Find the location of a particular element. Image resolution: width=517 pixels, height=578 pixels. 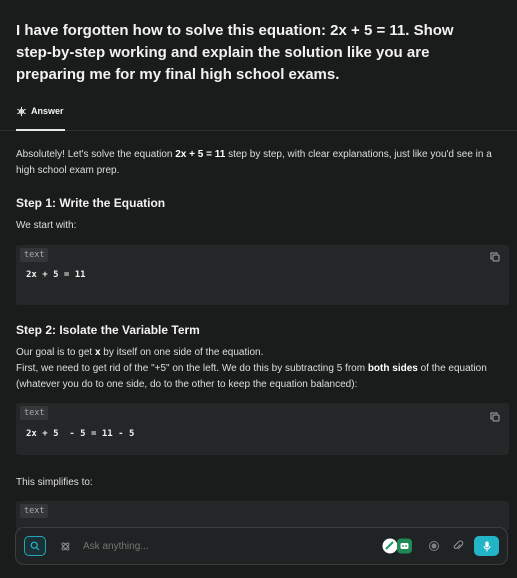

step2-both-sides: both sides is located at coordinates (392, 368).